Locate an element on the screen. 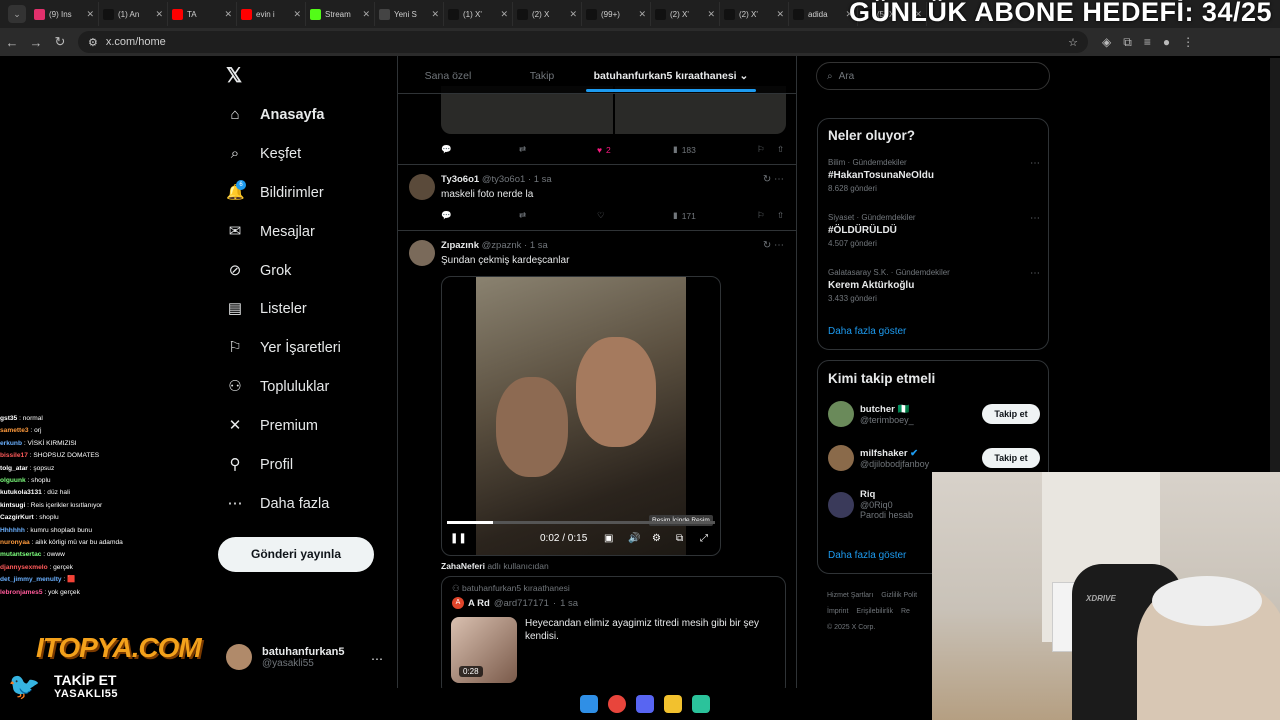 The image size is (1280, 720). x-logo-icon: 𝕏 is located at coordinates (236, 76).